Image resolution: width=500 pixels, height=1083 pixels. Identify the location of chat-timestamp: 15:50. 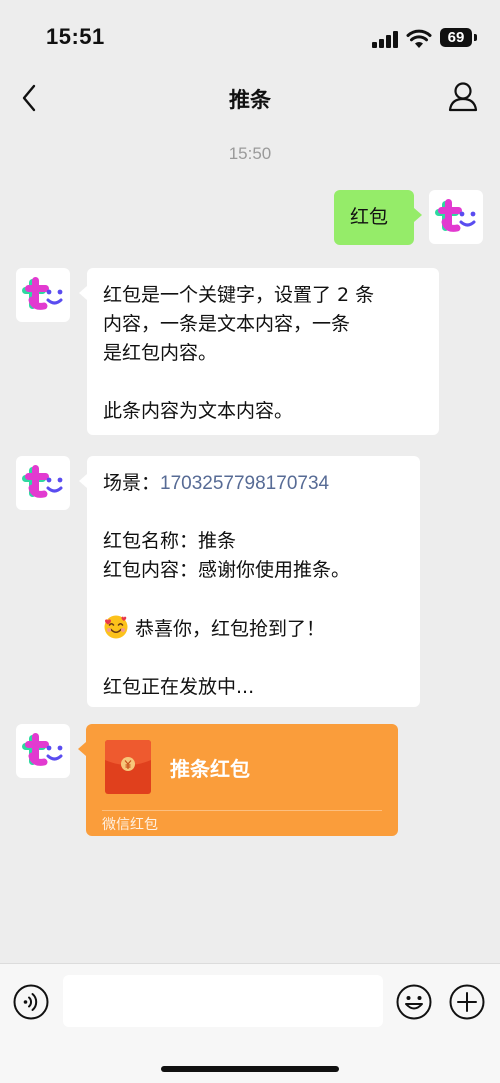
(250, 153).